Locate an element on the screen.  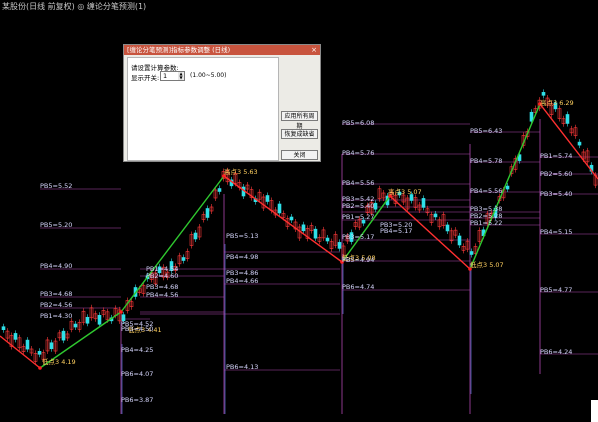
restore-default-button: 恢复成缺省 is located at coordinates (299, 134).